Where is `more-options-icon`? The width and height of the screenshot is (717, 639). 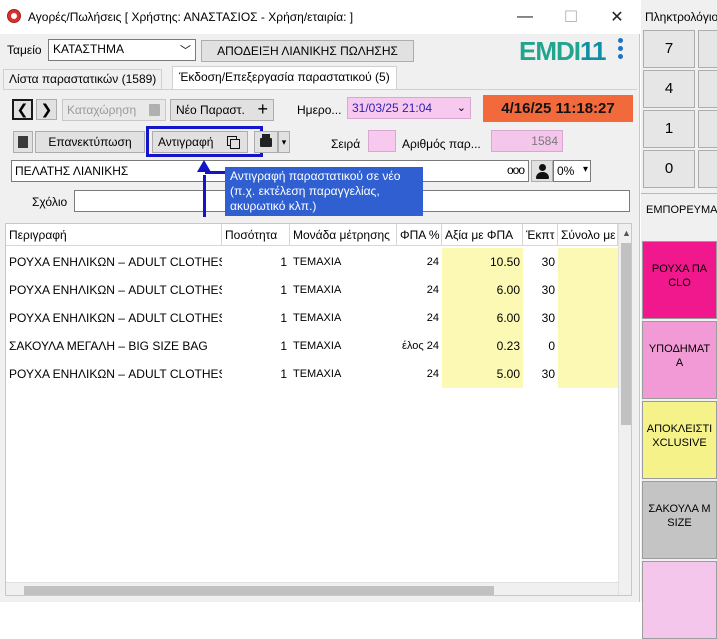 more-options-icon is located at coordinates (621, 50).